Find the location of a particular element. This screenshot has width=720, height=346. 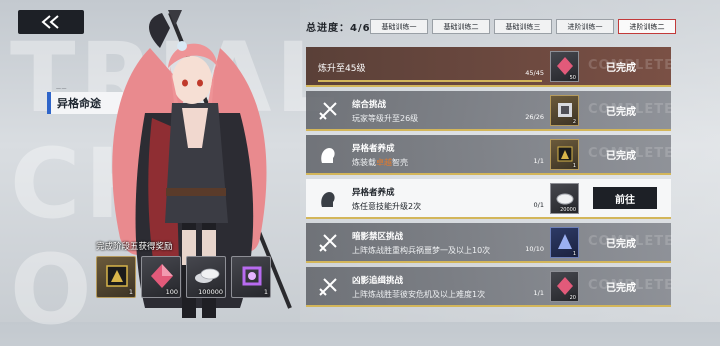

task-count: 10/10 is located at coordinates (534, 249).